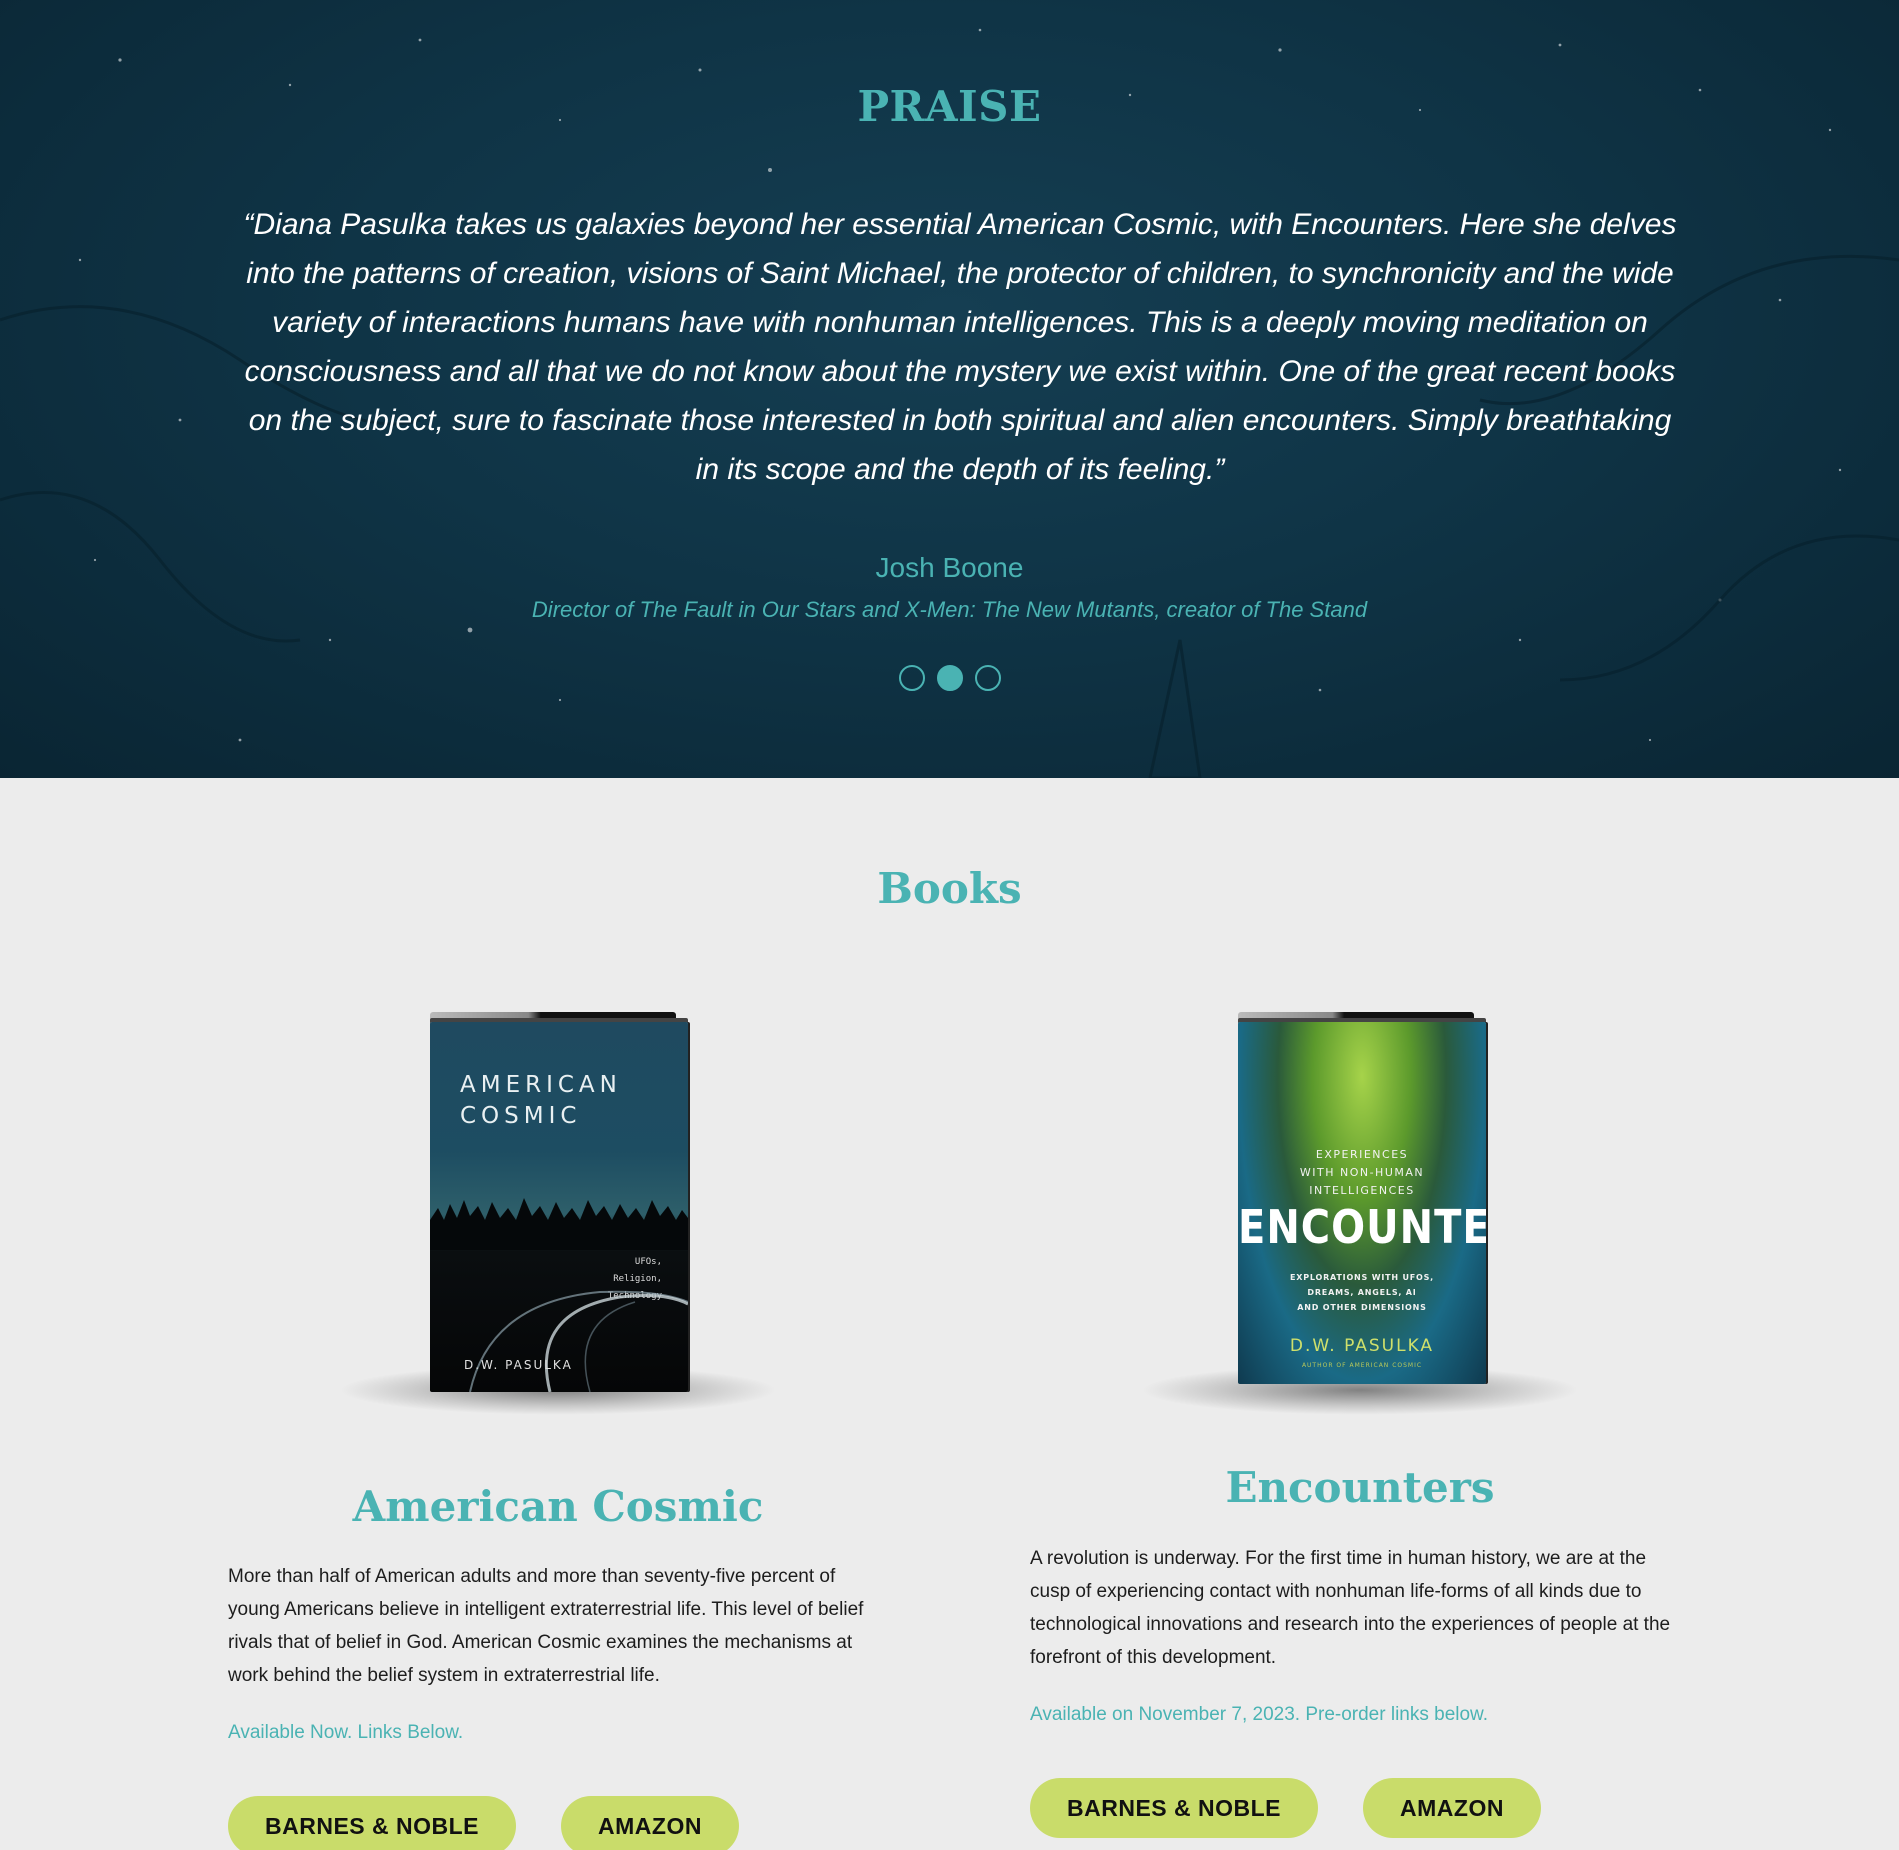 This screenshot has width=1899, height=1850. What do you see at coordinates (1362, 1307) in the screenshot?
I see `cover-subtitle-line: AND OTHER DIMENSIONS` at bounding box center [1362, 1307].